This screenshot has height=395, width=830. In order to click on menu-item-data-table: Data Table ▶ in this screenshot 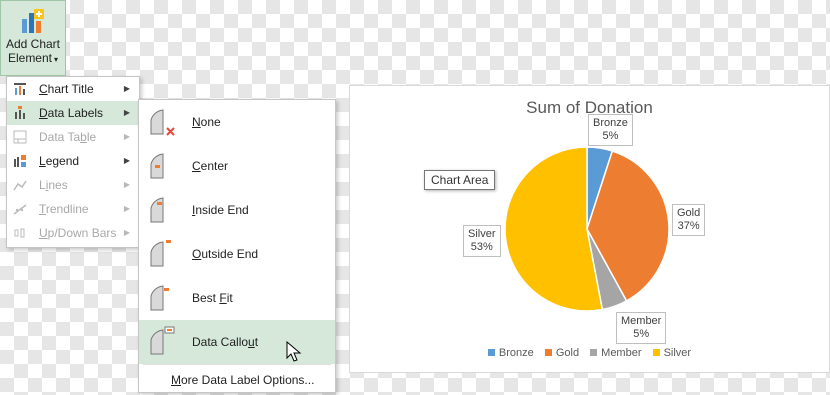, I will do `click(73, 137)`.